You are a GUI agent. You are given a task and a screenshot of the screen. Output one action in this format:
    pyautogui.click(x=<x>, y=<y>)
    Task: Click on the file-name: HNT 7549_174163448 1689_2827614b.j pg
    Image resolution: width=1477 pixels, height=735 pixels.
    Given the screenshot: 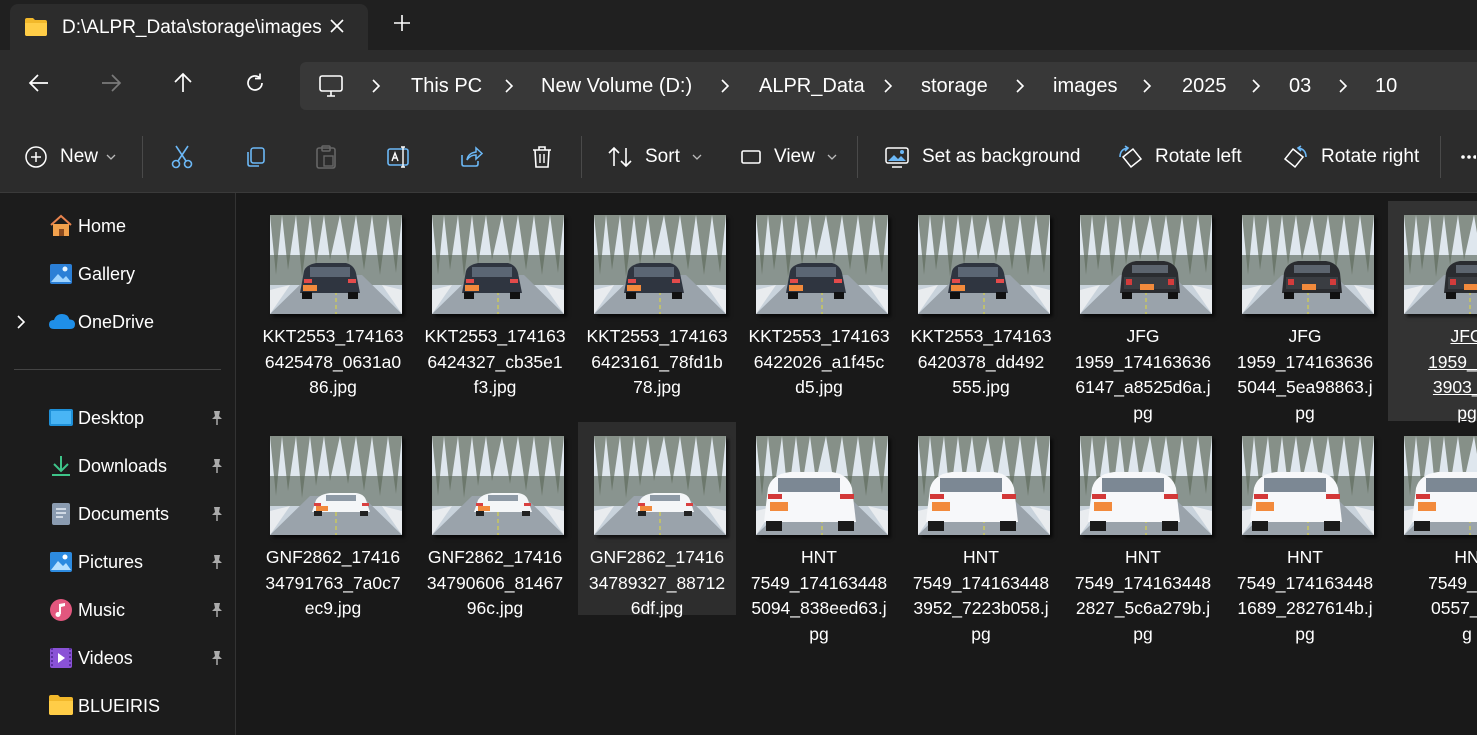 What is the action you would take?
    pyautogui.click(x=1305, y=596)
    